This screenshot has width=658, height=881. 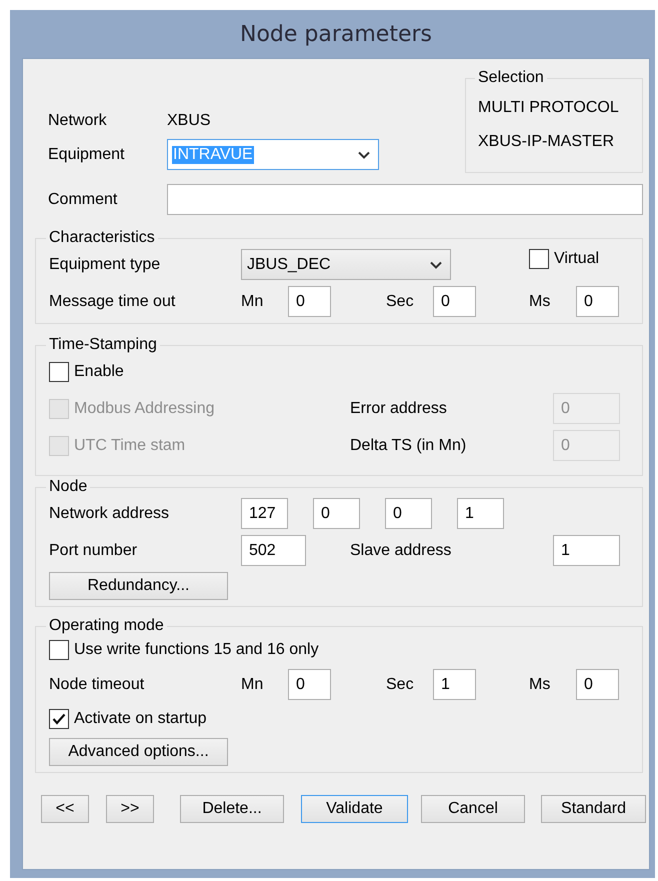 I want to click on checkbox-label: Virtual, so click(x=577, y=259).